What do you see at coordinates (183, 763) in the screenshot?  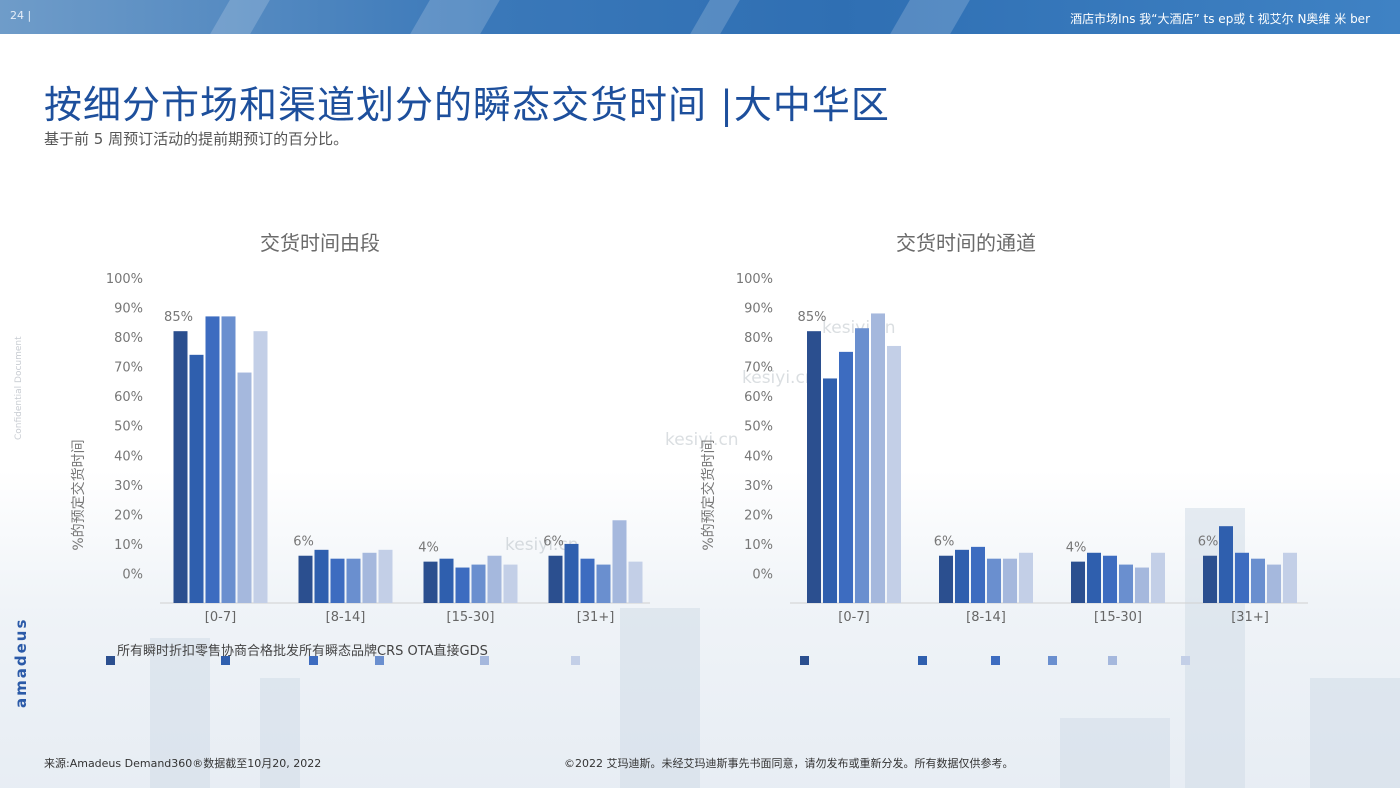 I see `footer-source: 来源:Amadeus Demand360®数据截至10月20, 2022` at bounding box center [183, 763].